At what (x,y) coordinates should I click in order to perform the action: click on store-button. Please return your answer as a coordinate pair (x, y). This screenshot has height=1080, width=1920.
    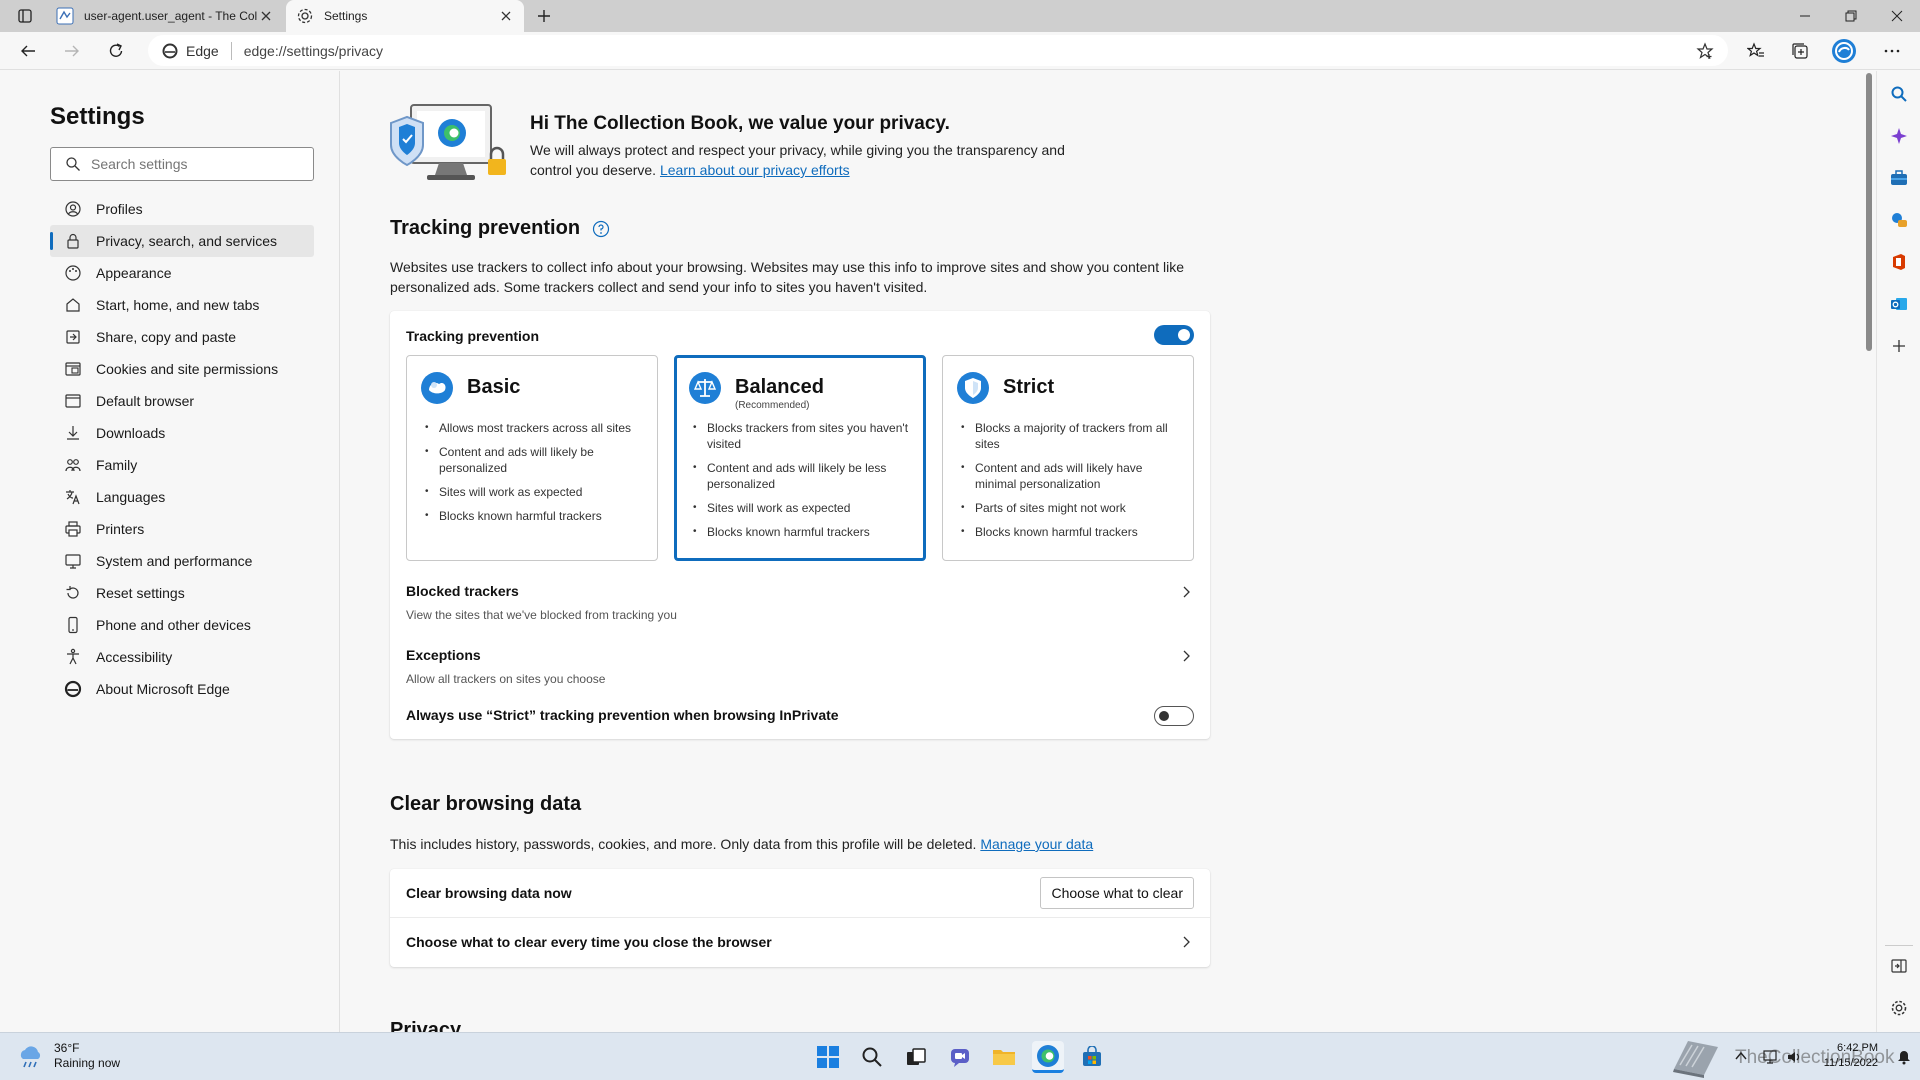
    Looking at the image, I should click on (1092, 1057).